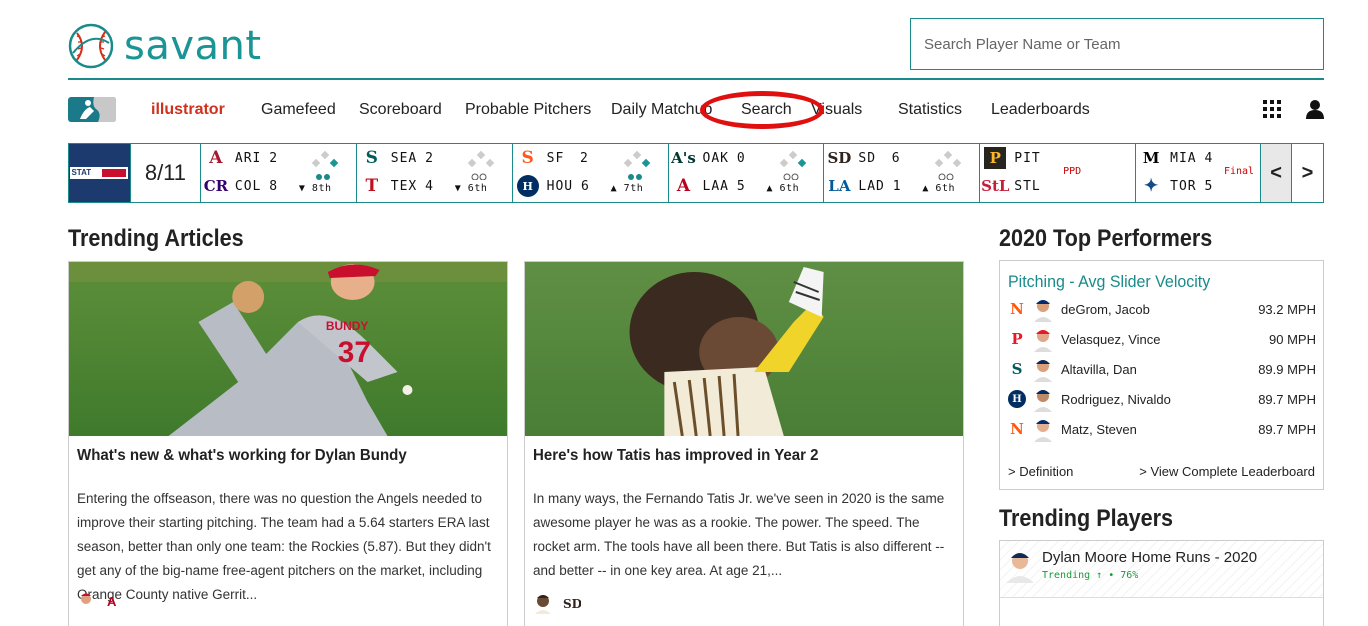 Image resolution: width=1368 pixels, height=626 pixels. Describe the element at coordinates (1040, 110) in the screenshot. I see `nav-leaderboards: Leaderboards` at that location.